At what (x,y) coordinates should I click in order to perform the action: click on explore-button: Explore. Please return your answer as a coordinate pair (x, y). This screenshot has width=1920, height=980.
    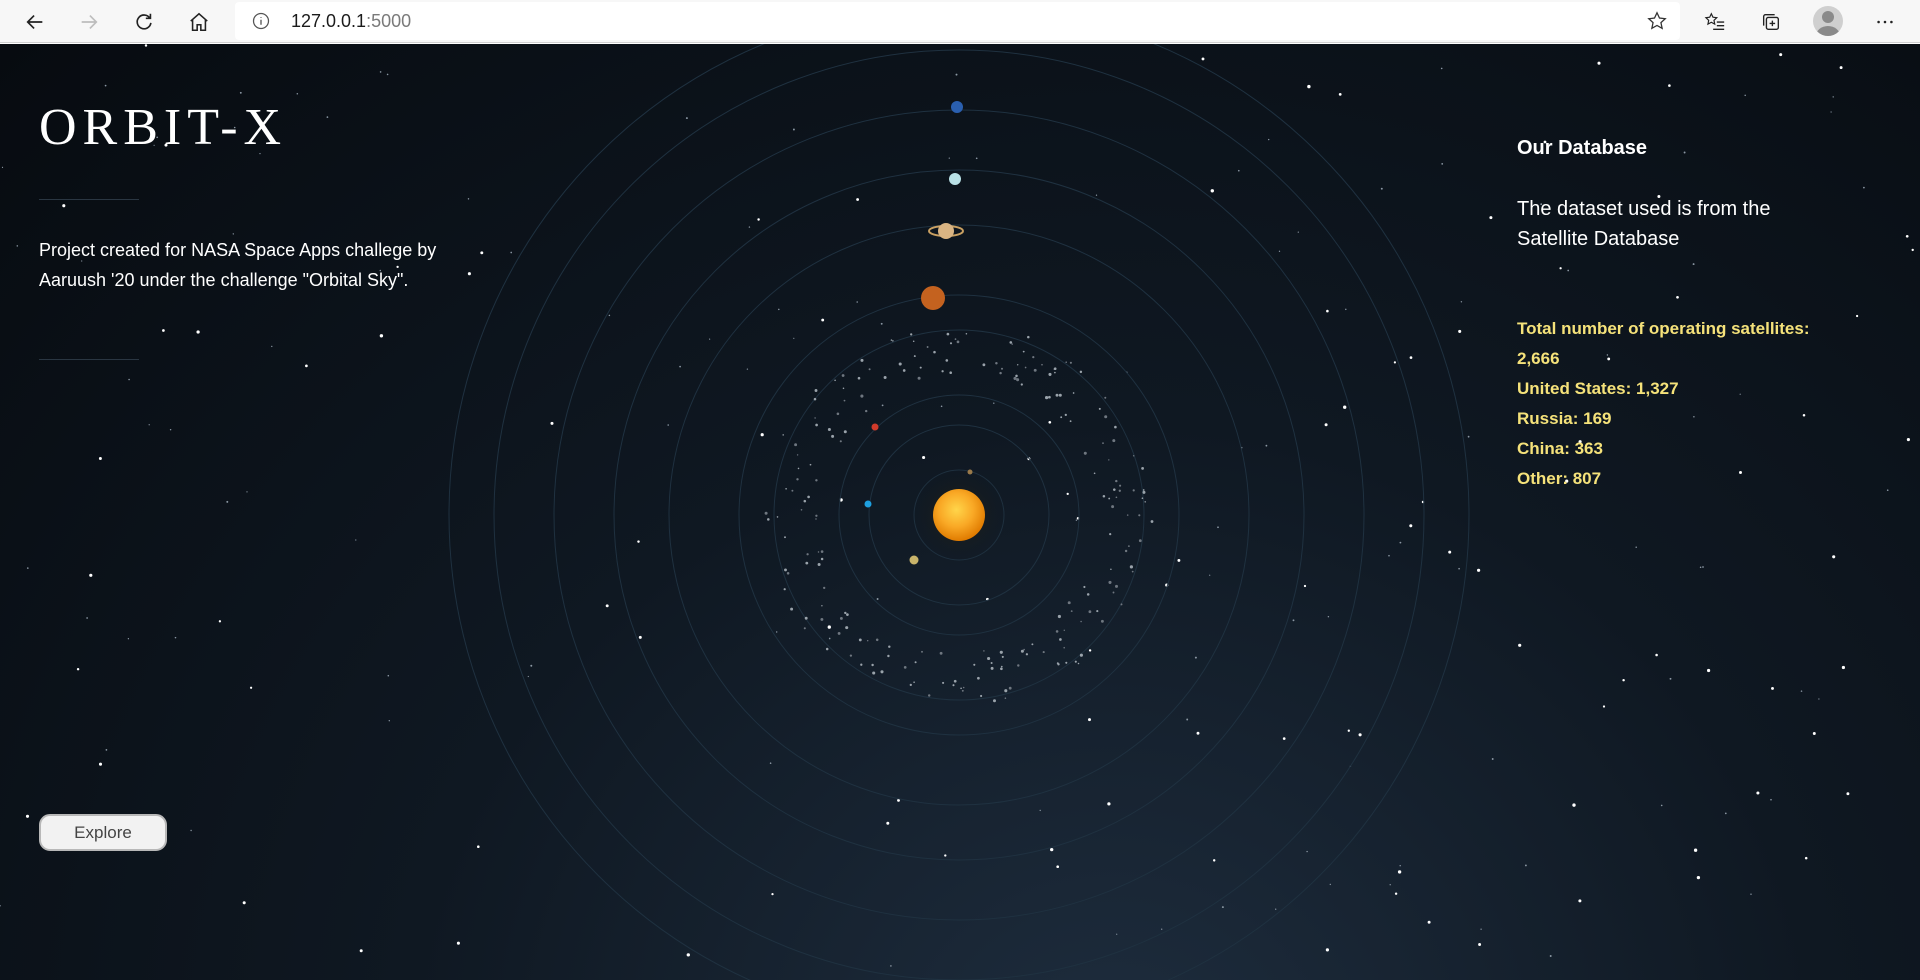
    Looking at the image, I should click on (103, 832).